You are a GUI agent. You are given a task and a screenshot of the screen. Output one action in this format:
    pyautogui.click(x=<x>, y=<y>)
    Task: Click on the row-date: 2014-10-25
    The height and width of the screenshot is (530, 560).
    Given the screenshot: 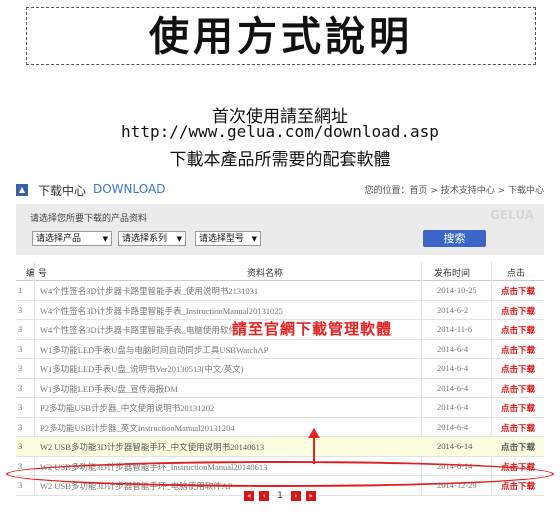 What is the action you would take?
    pyautogui.click(x=457, y=290)
    